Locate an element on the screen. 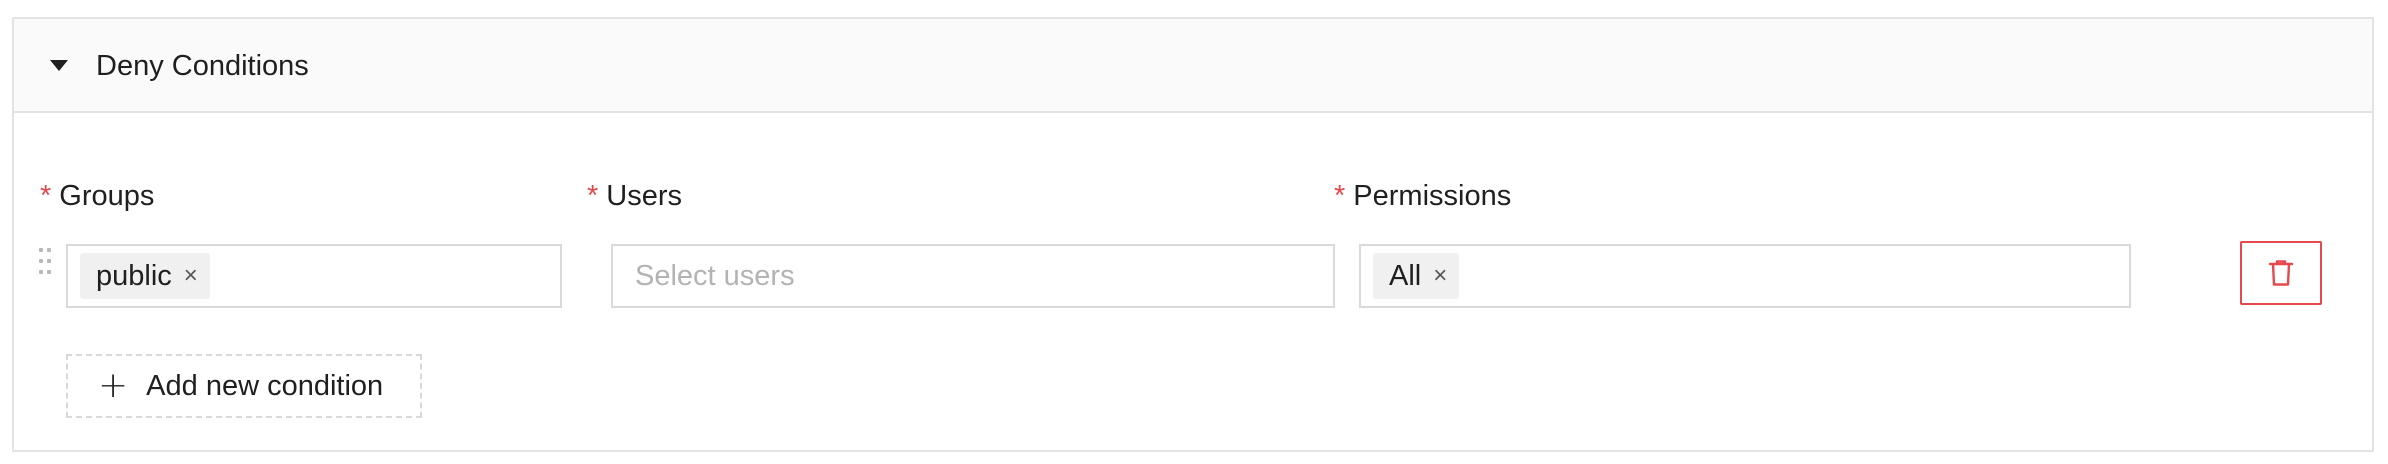 The width and height of the screenshot is (2388, 464). add-condition-button: + Add new condition is located at coordinates (244, 386).